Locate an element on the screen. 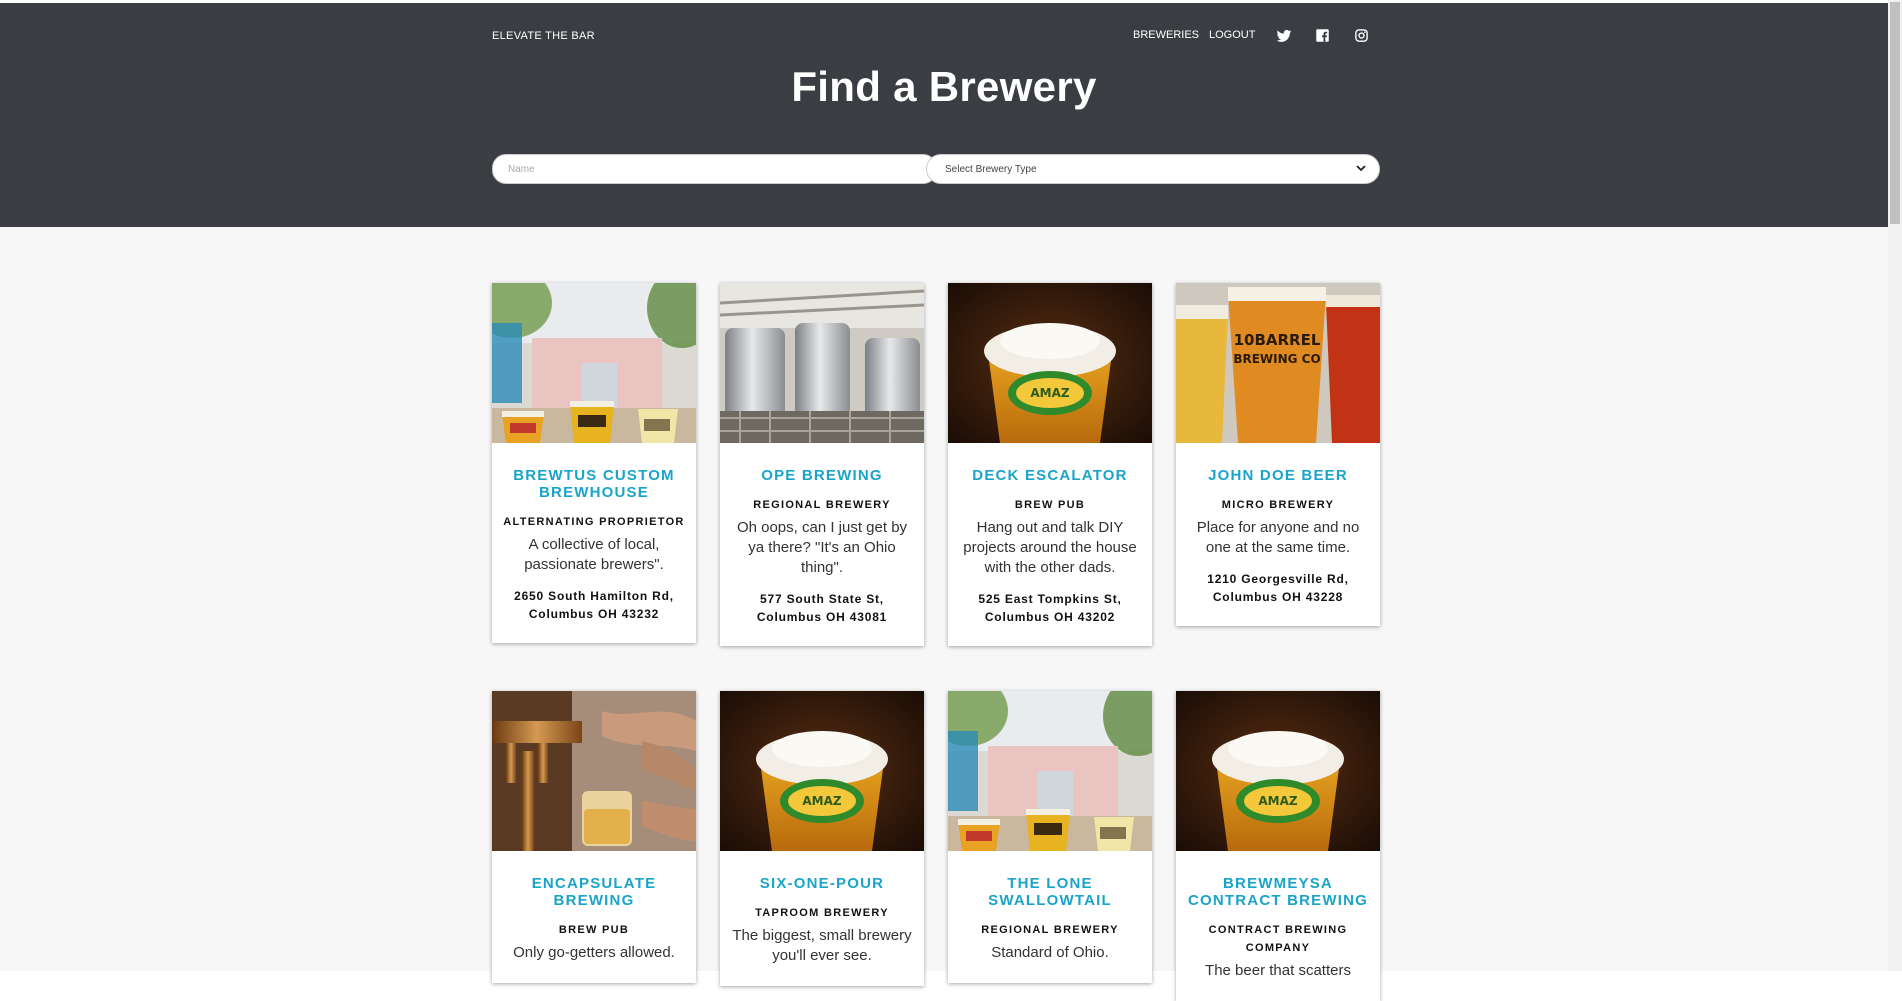 Image resolution: width=1902 pixels, height=1001 pixels. scrollbar-thumb is located at coordinates (1895, 113).